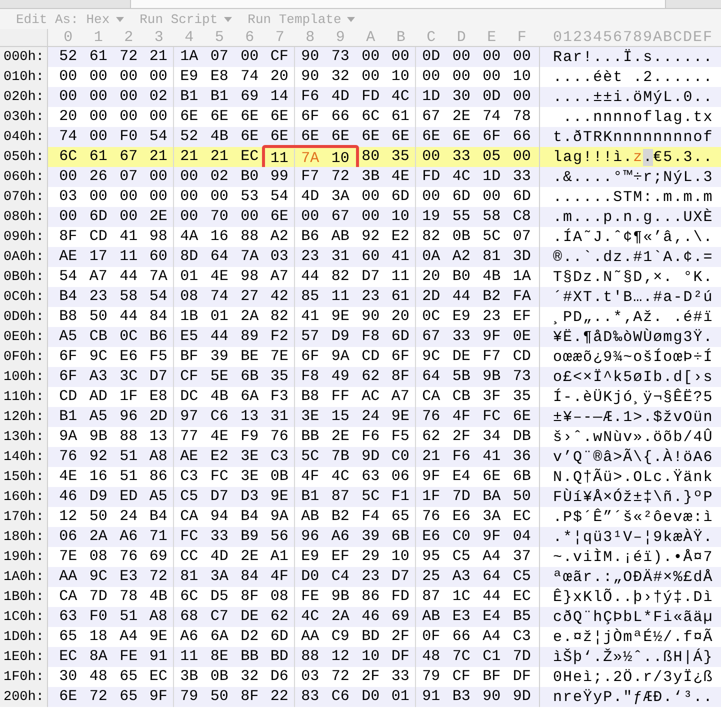 This screenshot has width=721, height=716. What do you see at coordinates (219, 617) in the screenshot?
I see `byte-cell: C7` at bounding box center [219, 617].